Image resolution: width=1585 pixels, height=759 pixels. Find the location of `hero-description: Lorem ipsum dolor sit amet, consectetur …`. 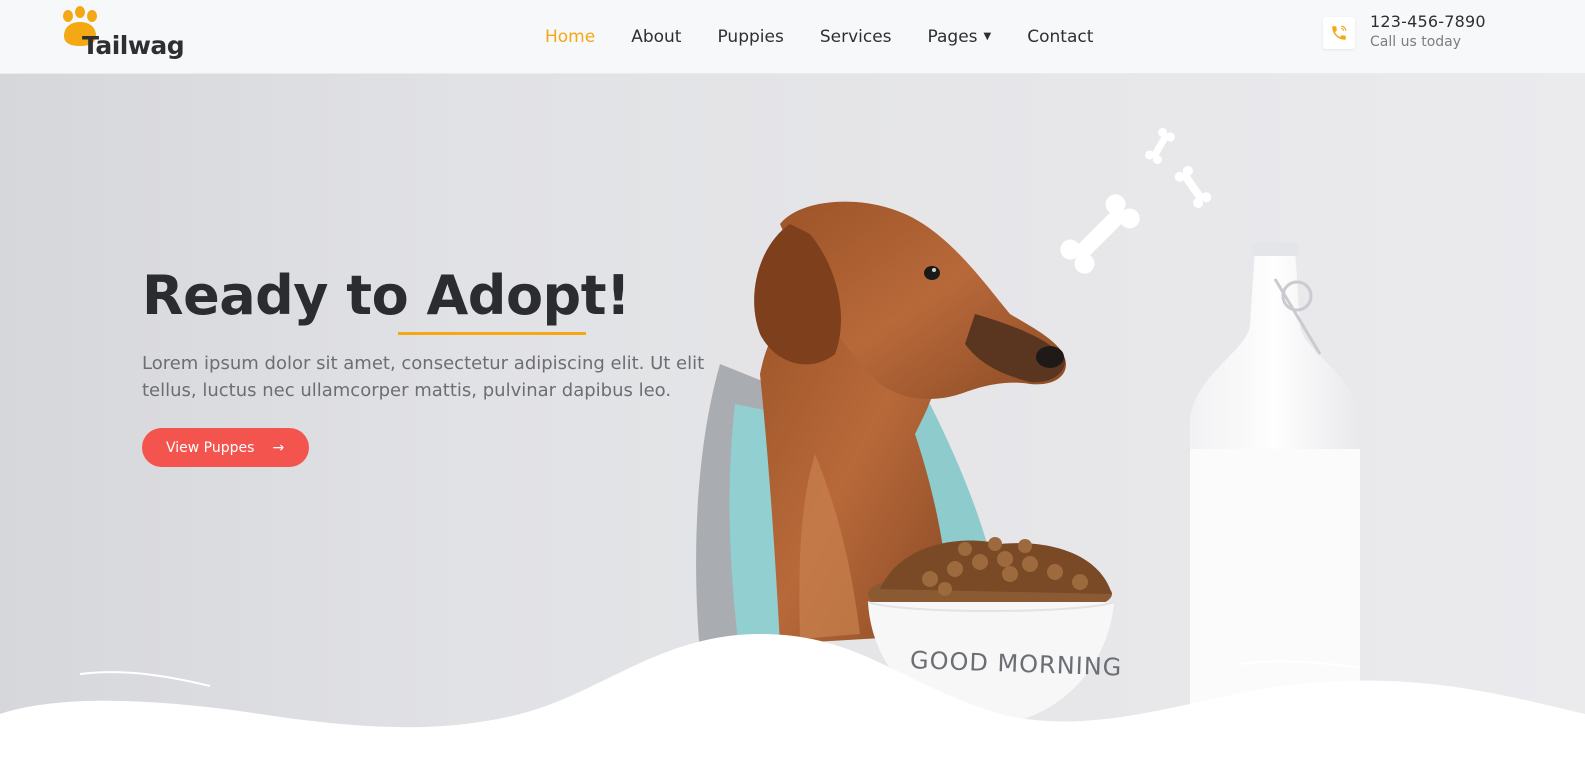

hero-description: Lorem ipsum dolor sit amet, consectetur … is located at coordinates (423, 377).